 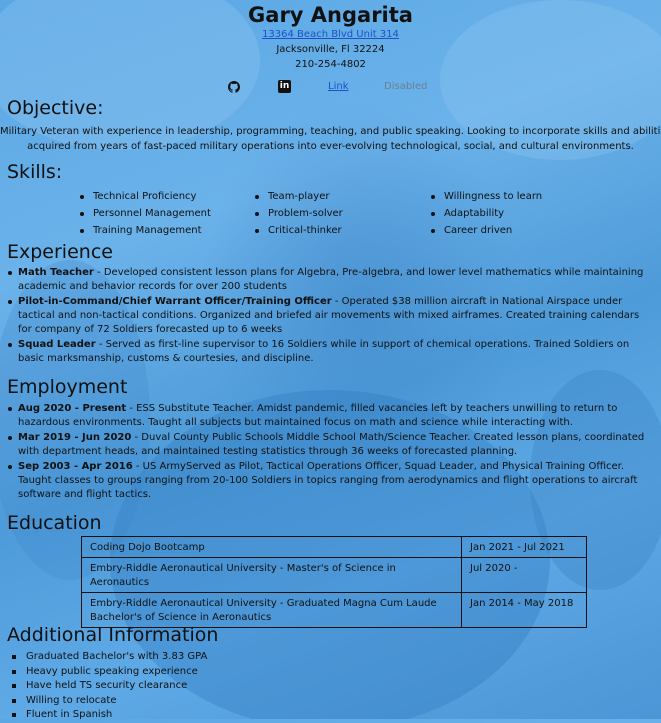 What do you see at coordinates (486, 196) in the screenshot?
I see `skill-item: Willingness to learn` at bounding box center [486, 196].